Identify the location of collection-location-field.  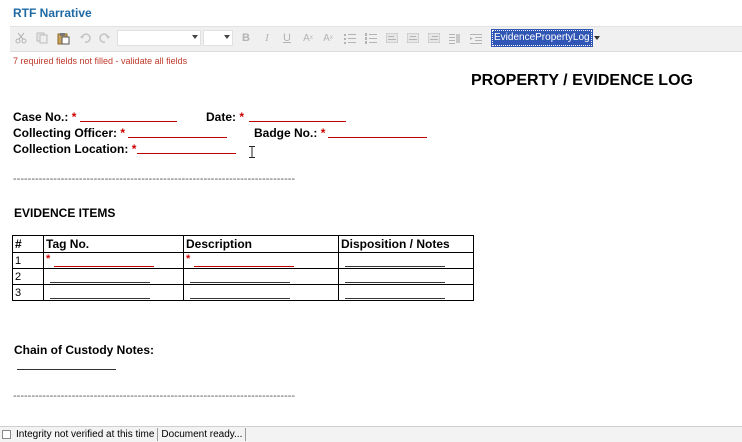
(186, 153).